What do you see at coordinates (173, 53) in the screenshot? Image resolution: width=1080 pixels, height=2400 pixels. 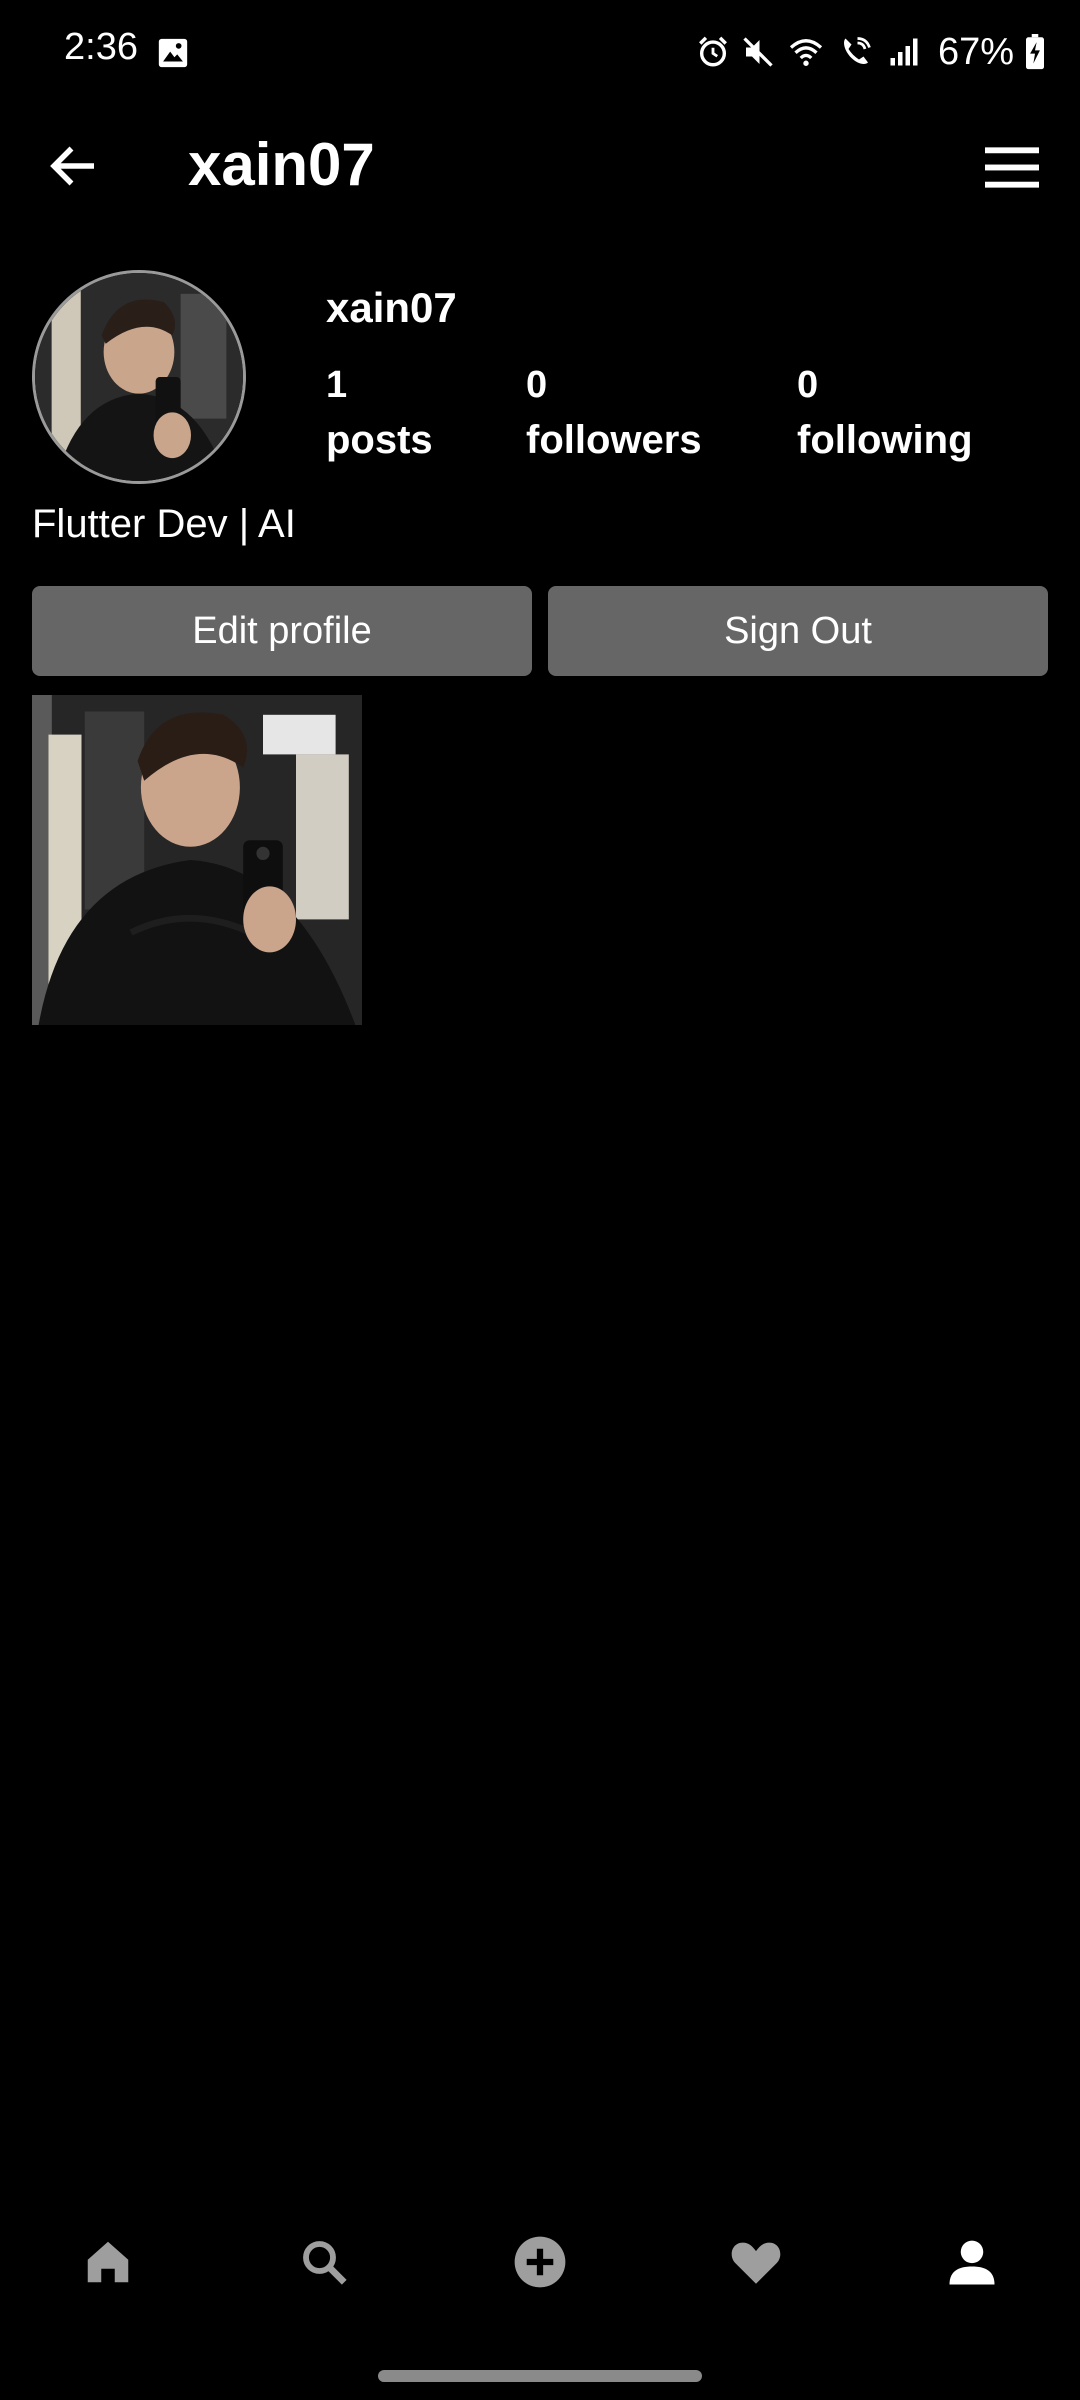 I see `photo-icon` at bounding box center [173, 53].